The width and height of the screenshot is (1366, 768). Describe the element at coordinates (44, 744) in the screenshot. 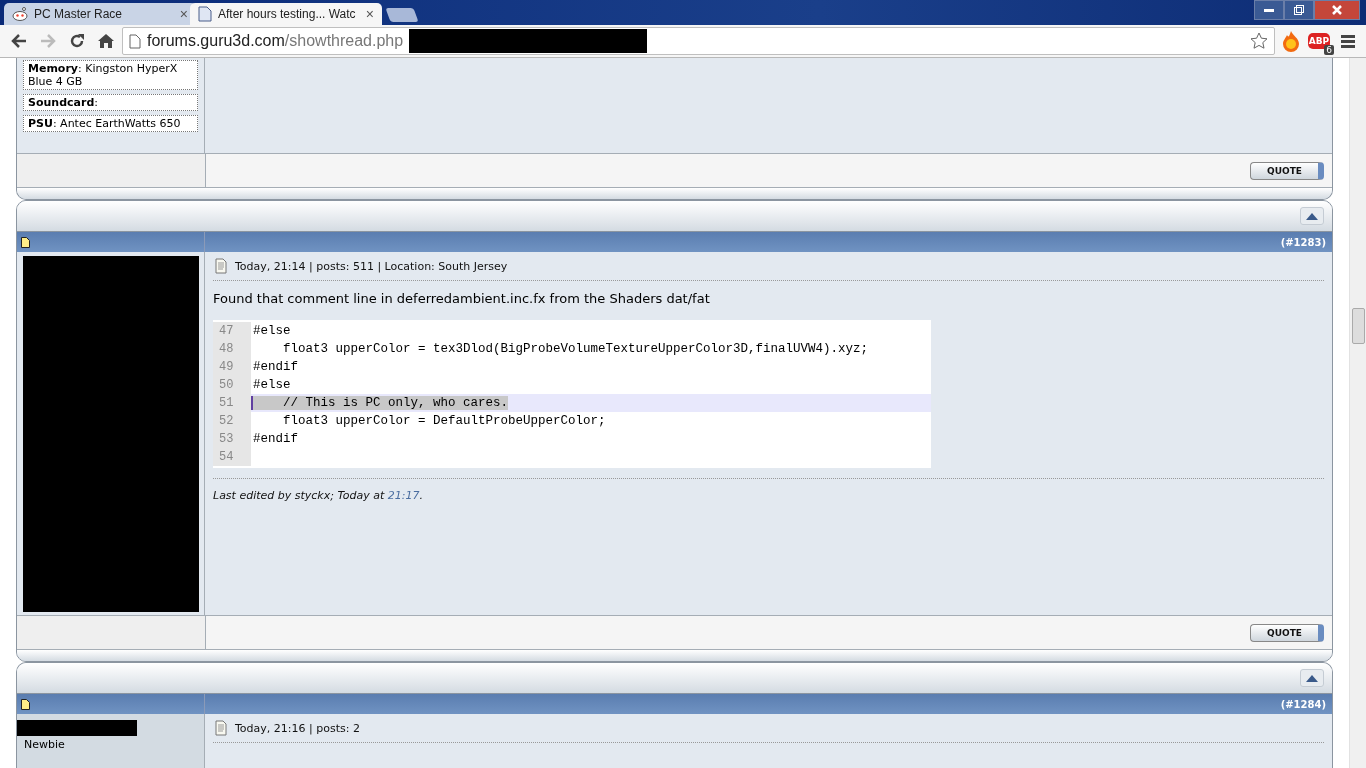

I see `user-rank: Newbie` at that location.